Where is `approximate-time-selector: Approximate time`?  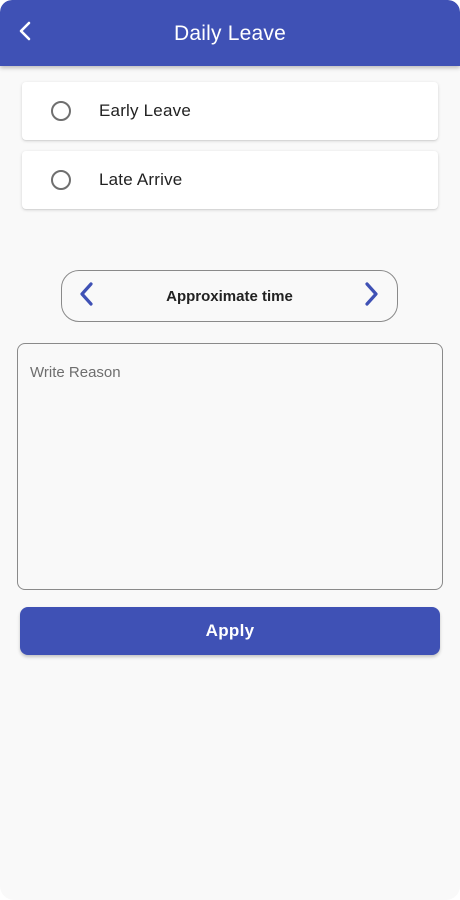
approximate-time-selector: Approximate time is located at coordinates (229, 296).